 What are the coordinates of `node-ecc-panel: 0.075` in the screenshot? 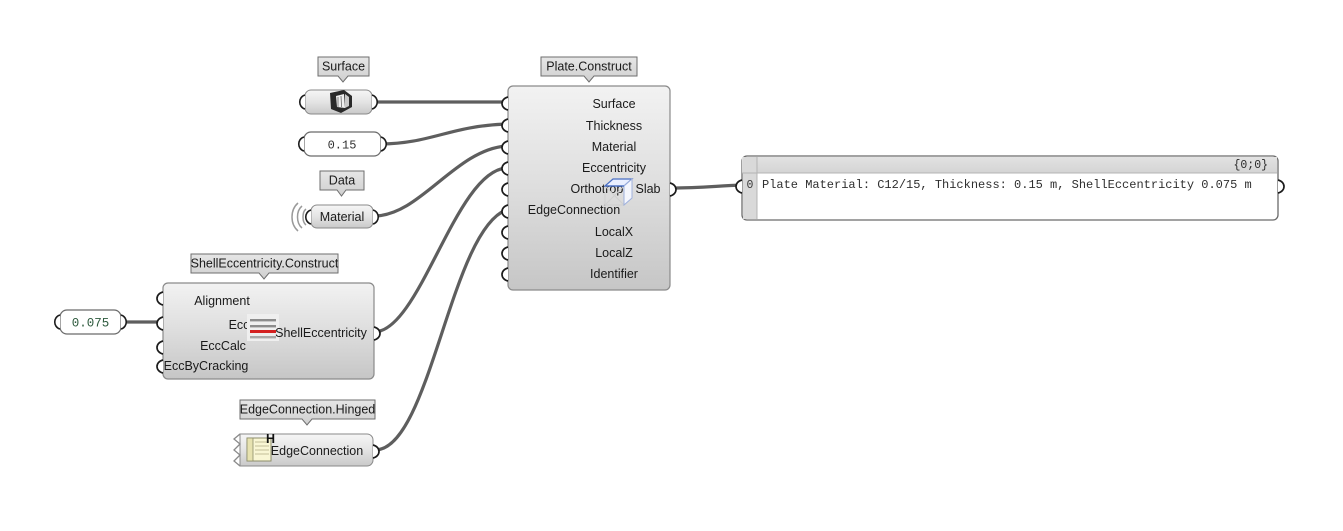 It's located at (90, 322).